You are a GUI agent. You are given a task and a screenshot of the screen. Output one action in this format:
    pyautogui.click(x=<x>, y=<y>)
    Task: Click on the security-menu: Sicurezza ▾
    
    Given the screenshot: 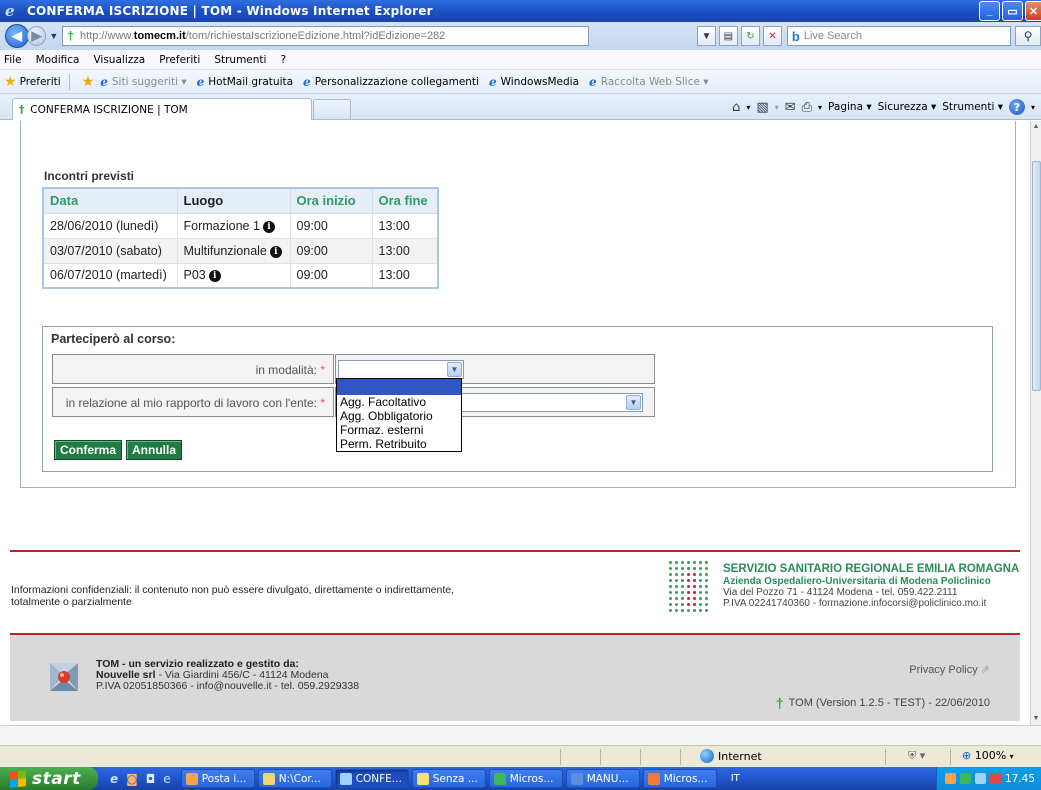 What is the action you would take?
    pyautogui.click(x=907, y=107)
    